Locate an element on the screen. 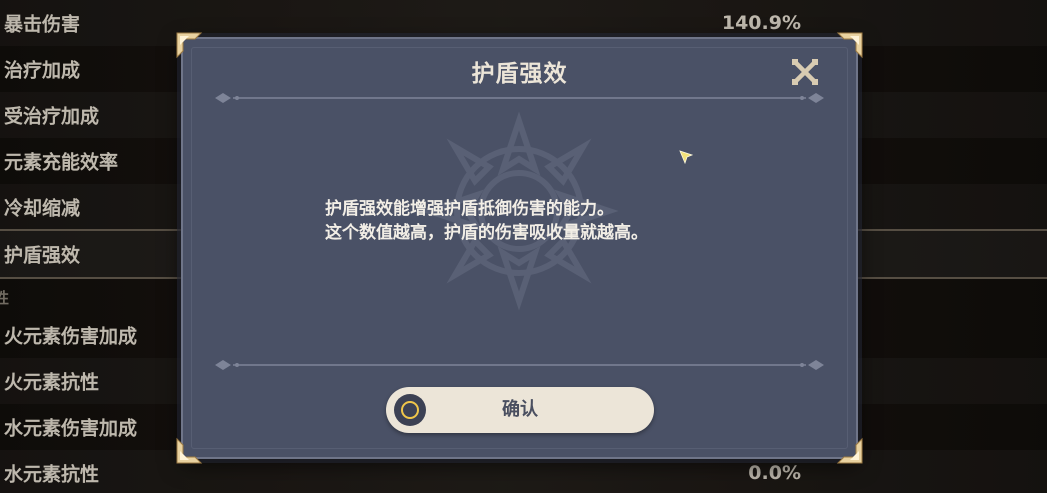 This screenshot has width=1047, height=493. confirm-button: 确认 is located at coordinates (520, 410).